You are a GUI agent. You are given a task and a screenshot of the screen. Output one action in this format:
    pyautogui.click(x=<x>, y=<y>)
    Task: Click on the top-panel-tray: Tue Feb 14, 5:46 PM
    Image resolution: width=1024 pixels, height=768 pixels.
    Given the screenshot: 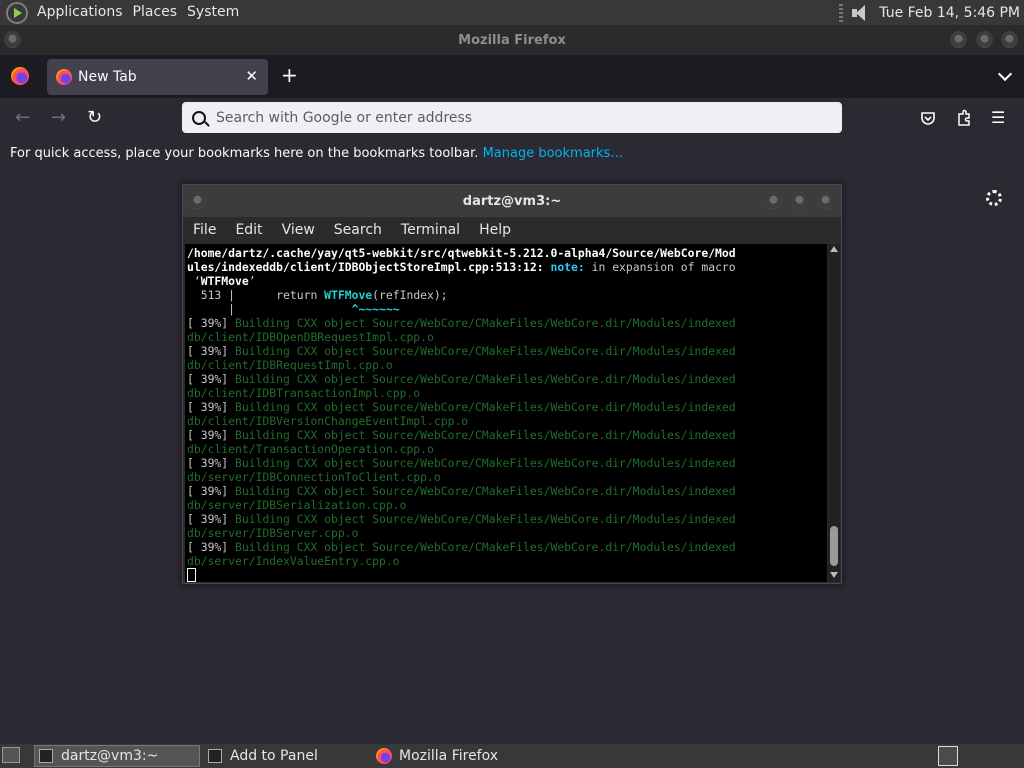 What is the action you would take?
    pyautogui.click(x=931, y=12)
    